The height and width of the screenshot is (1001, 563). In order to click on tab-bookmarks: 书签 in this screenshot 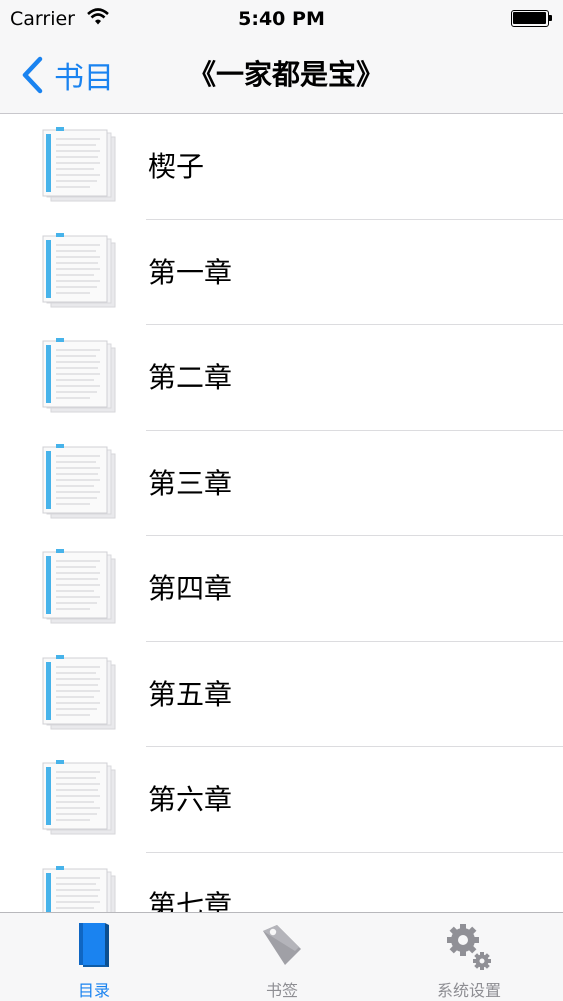, I will do `click(282, 957)`.